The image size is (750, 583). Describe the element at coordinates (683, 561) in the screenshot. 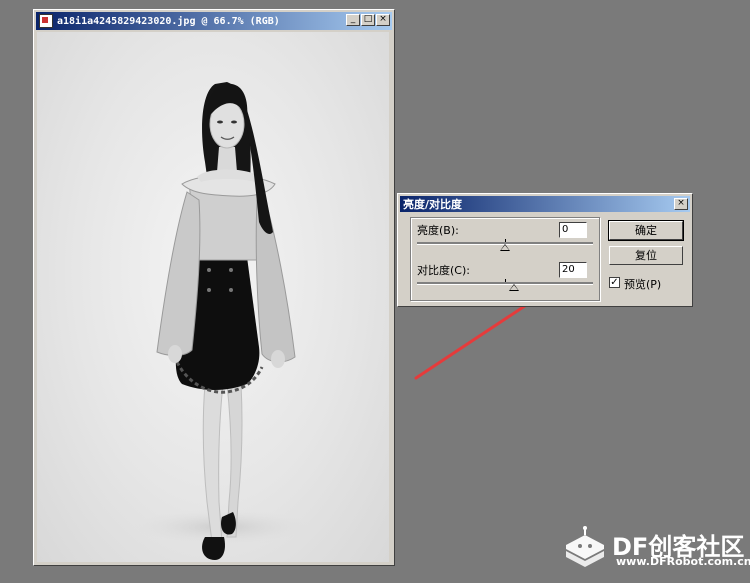

I see `watermark-site-text: www.DFRobot.com.cn` at that location.